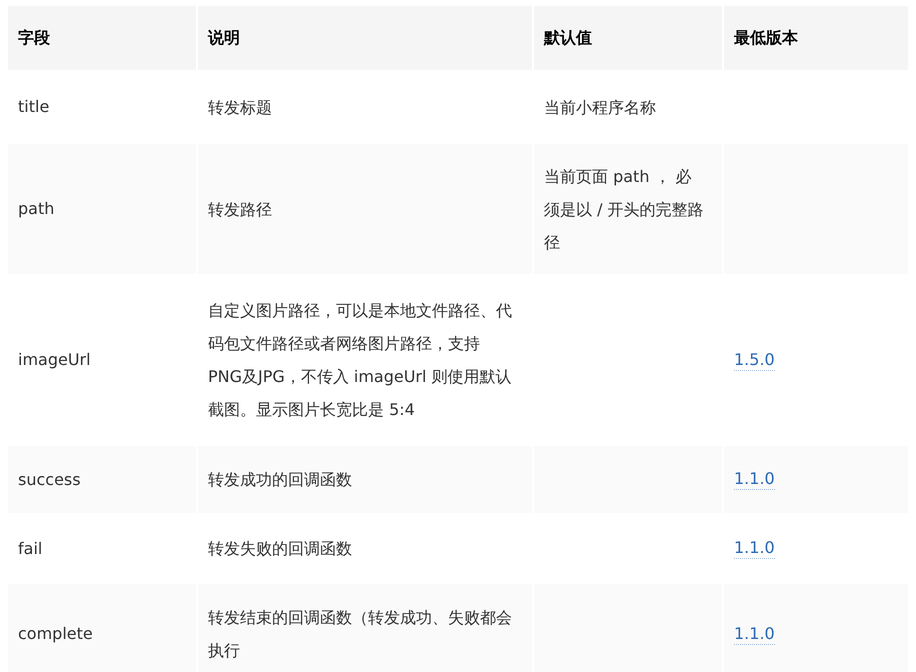  Describe the element at coordinates (365, 628) in the screenshot. I see `table-cell: 转发结束的回调函数（转发成功、失败都会执行` at that location.